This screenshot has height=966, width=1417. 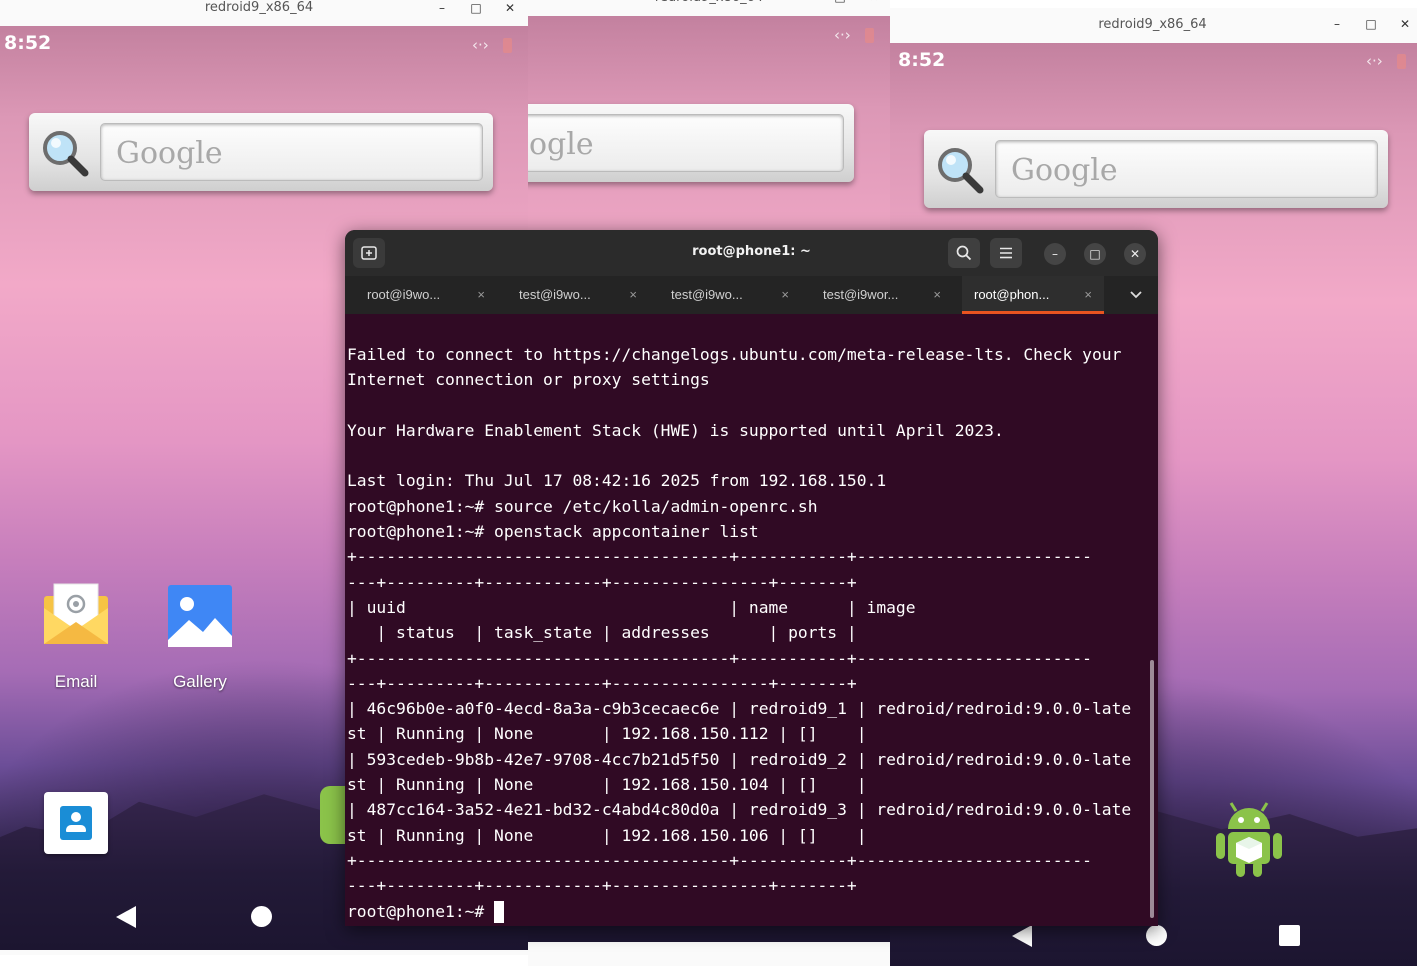 I want to click on terminal-headerbar: root@phone1: ~ – □ ✕, so click(x=751, y=253).